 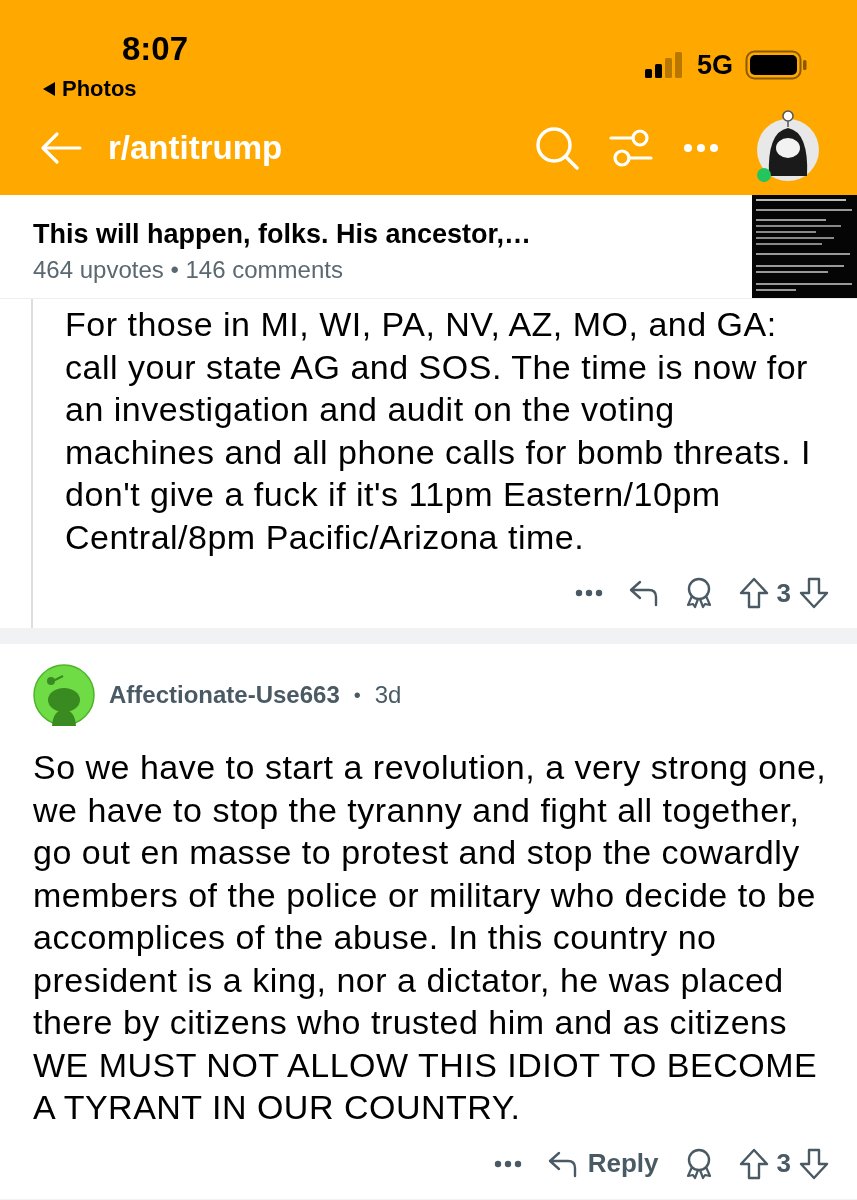 What do you see at coordinates (388, 695) in the screenshot?
I see `comment-age: 3d` at bounding box center [388, 695].